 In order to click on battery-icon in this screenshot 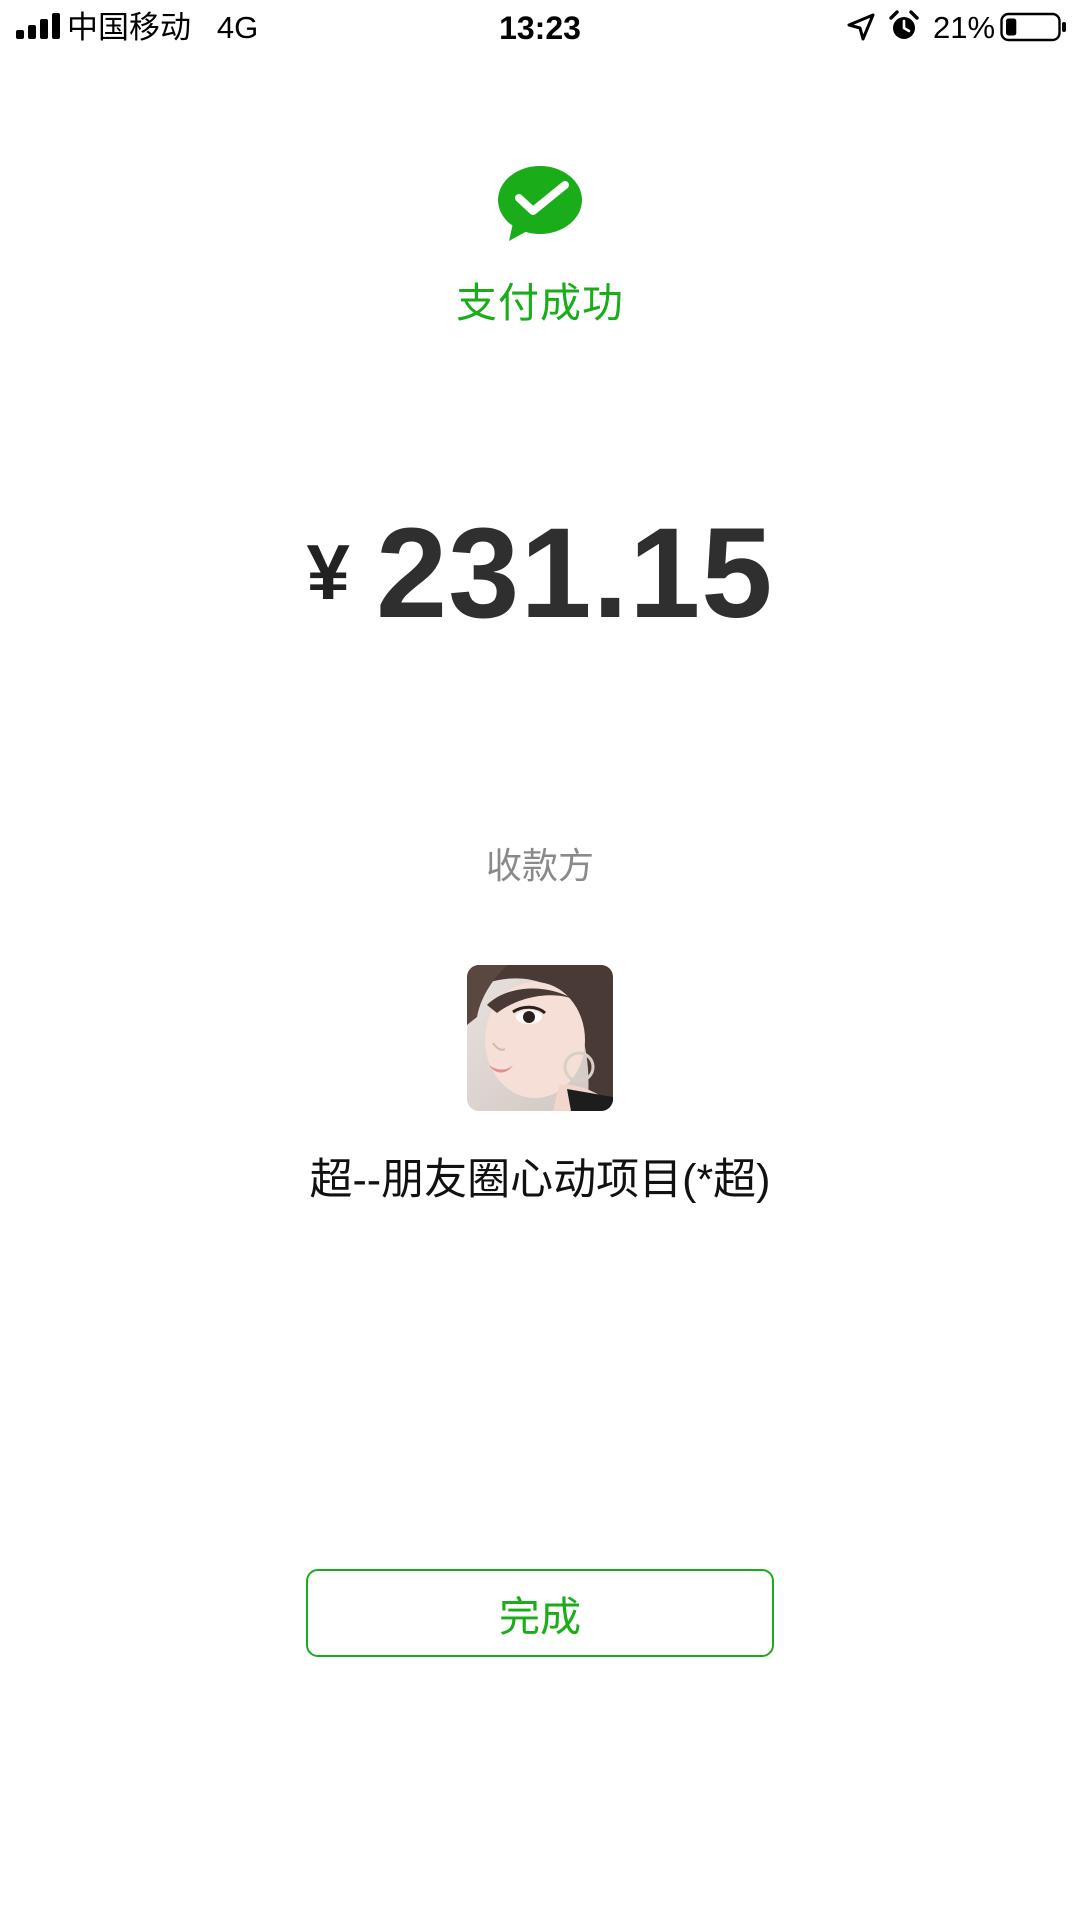, I will do `click(1033, 27)`.